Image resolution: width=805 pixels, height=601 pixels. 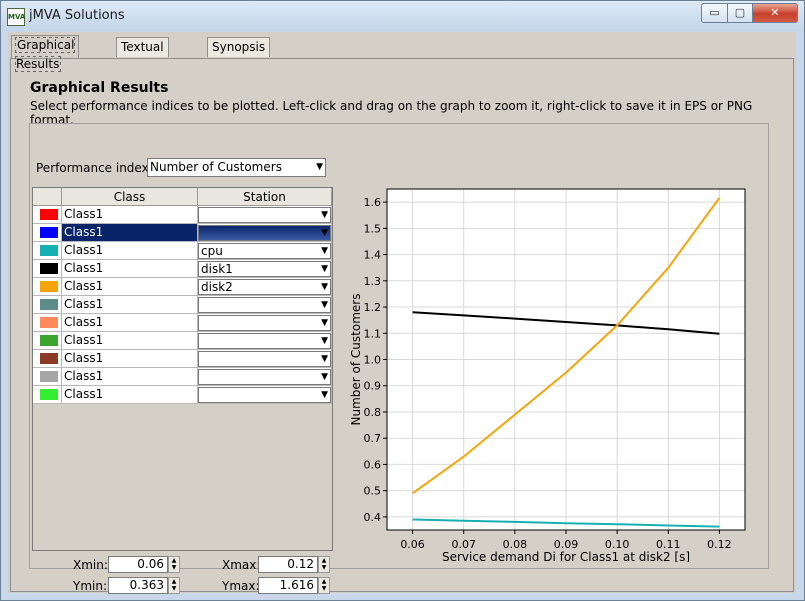 I want to click on x-tick-label: 0.06, so click(x=412, y=544).